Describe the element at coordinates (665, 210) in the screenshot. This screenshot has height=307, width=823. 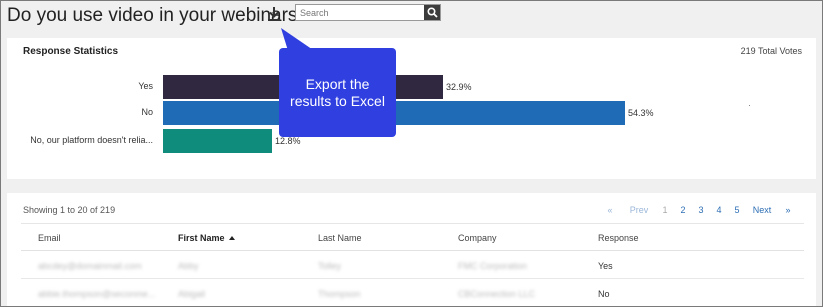
I see `page-link-1: 1` at that location.